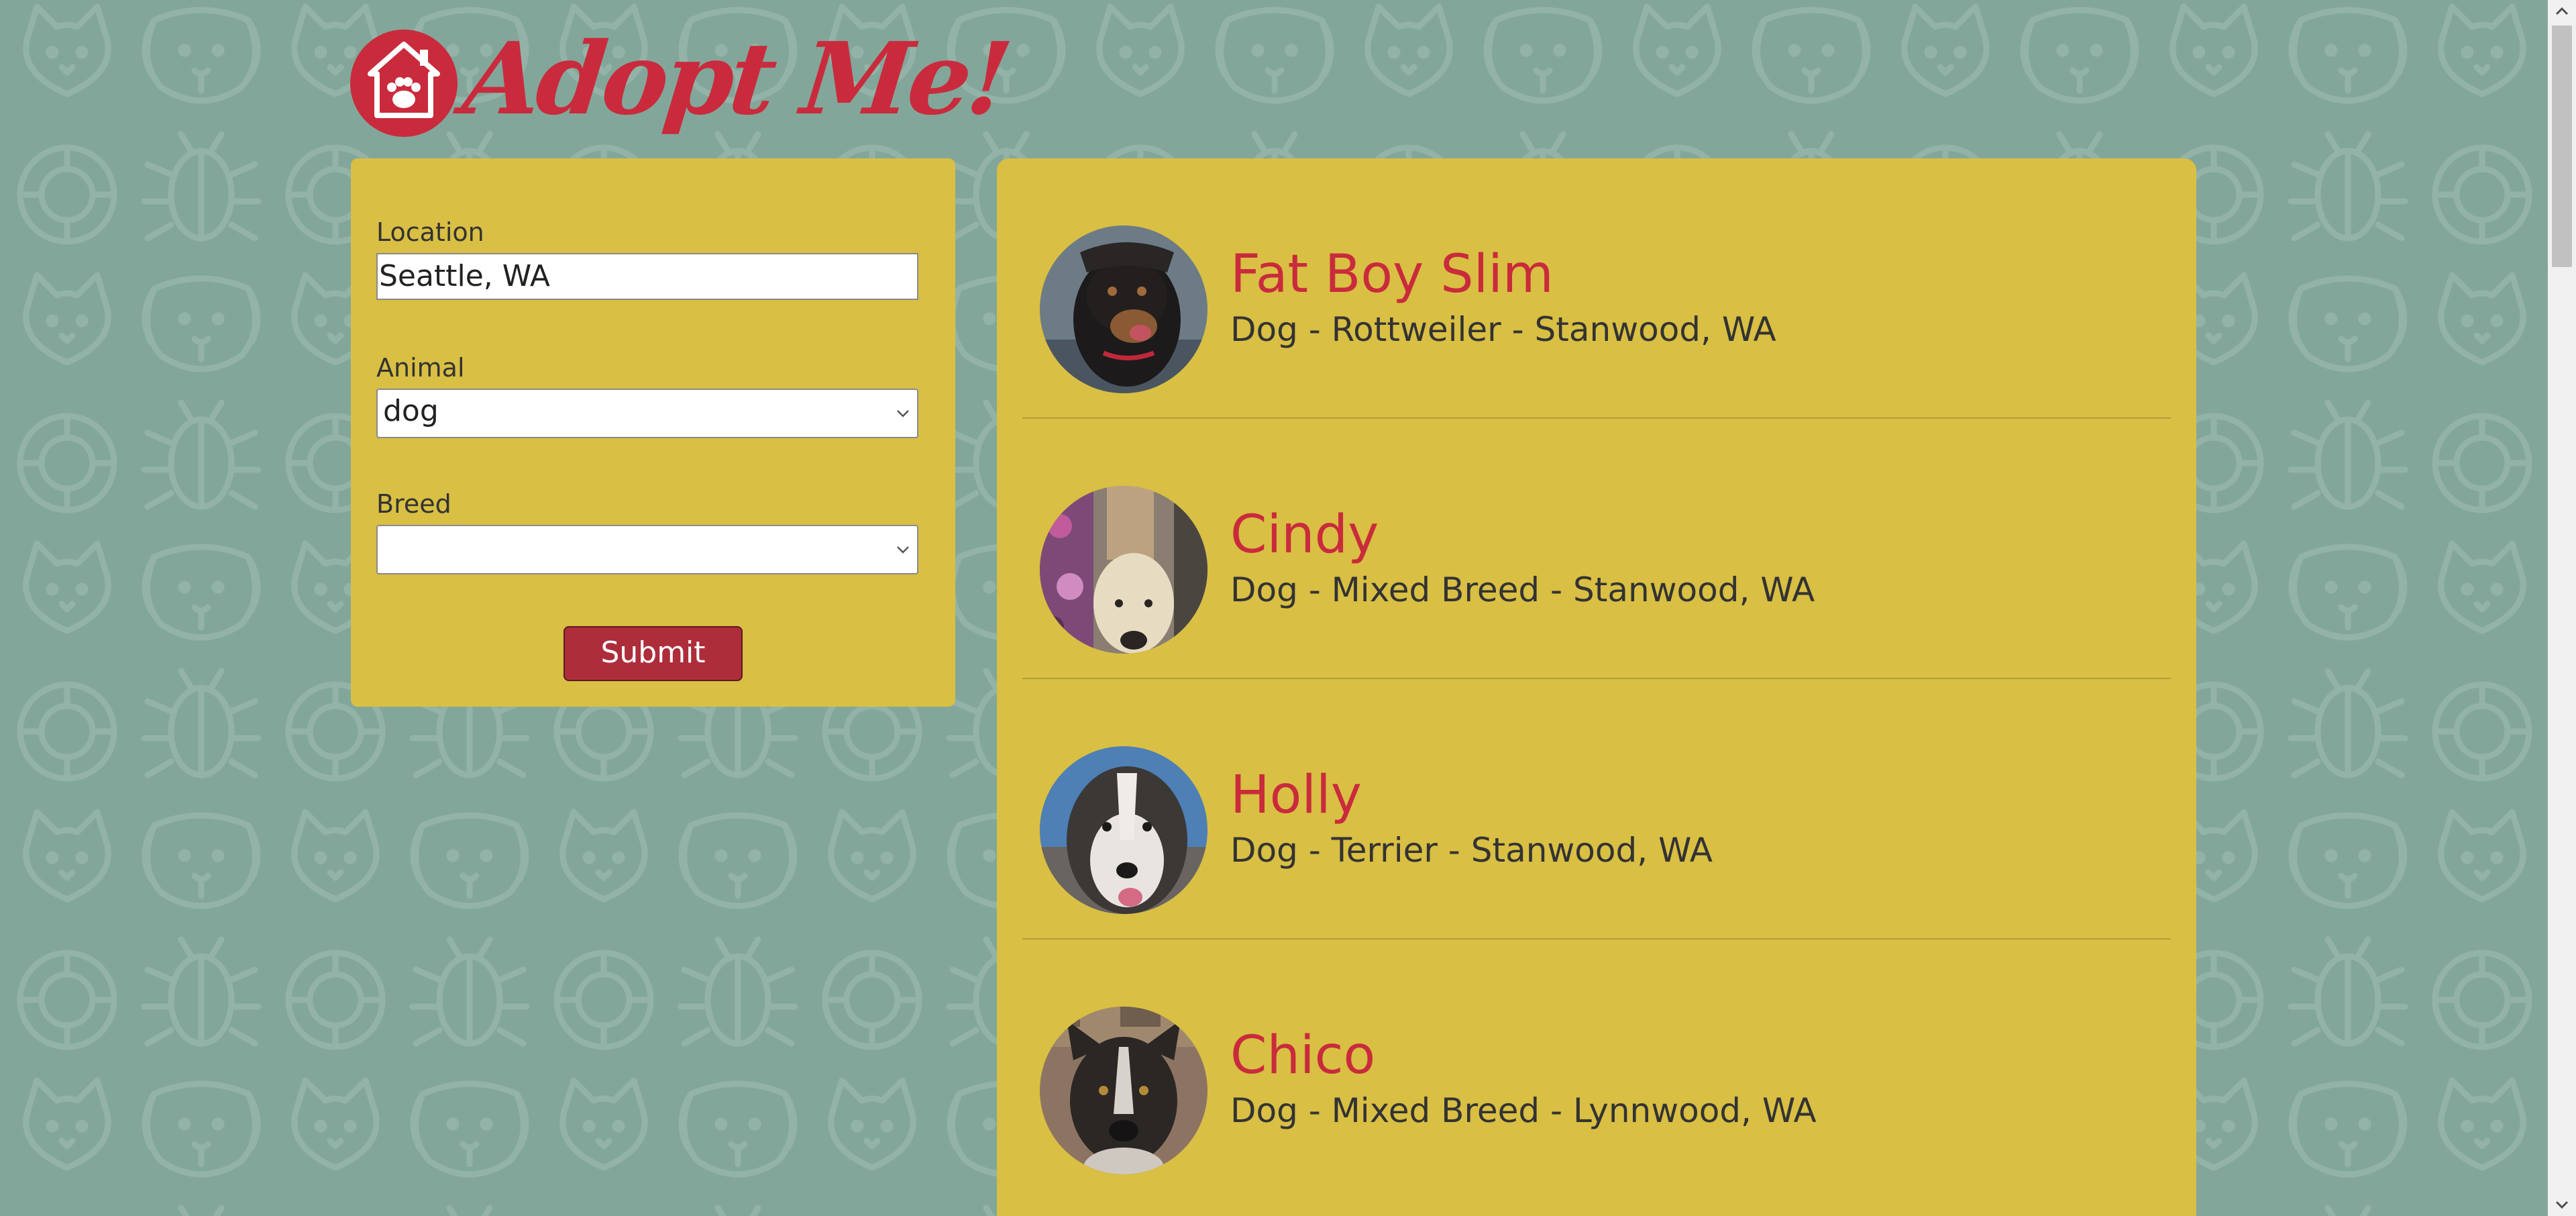 Image resolution: width=2576 pixels, height=1216 pixels. Describe the element at coordinates (2562, 1204) in the screenshot. I see `scroll-down-arrow-icon` at that location.